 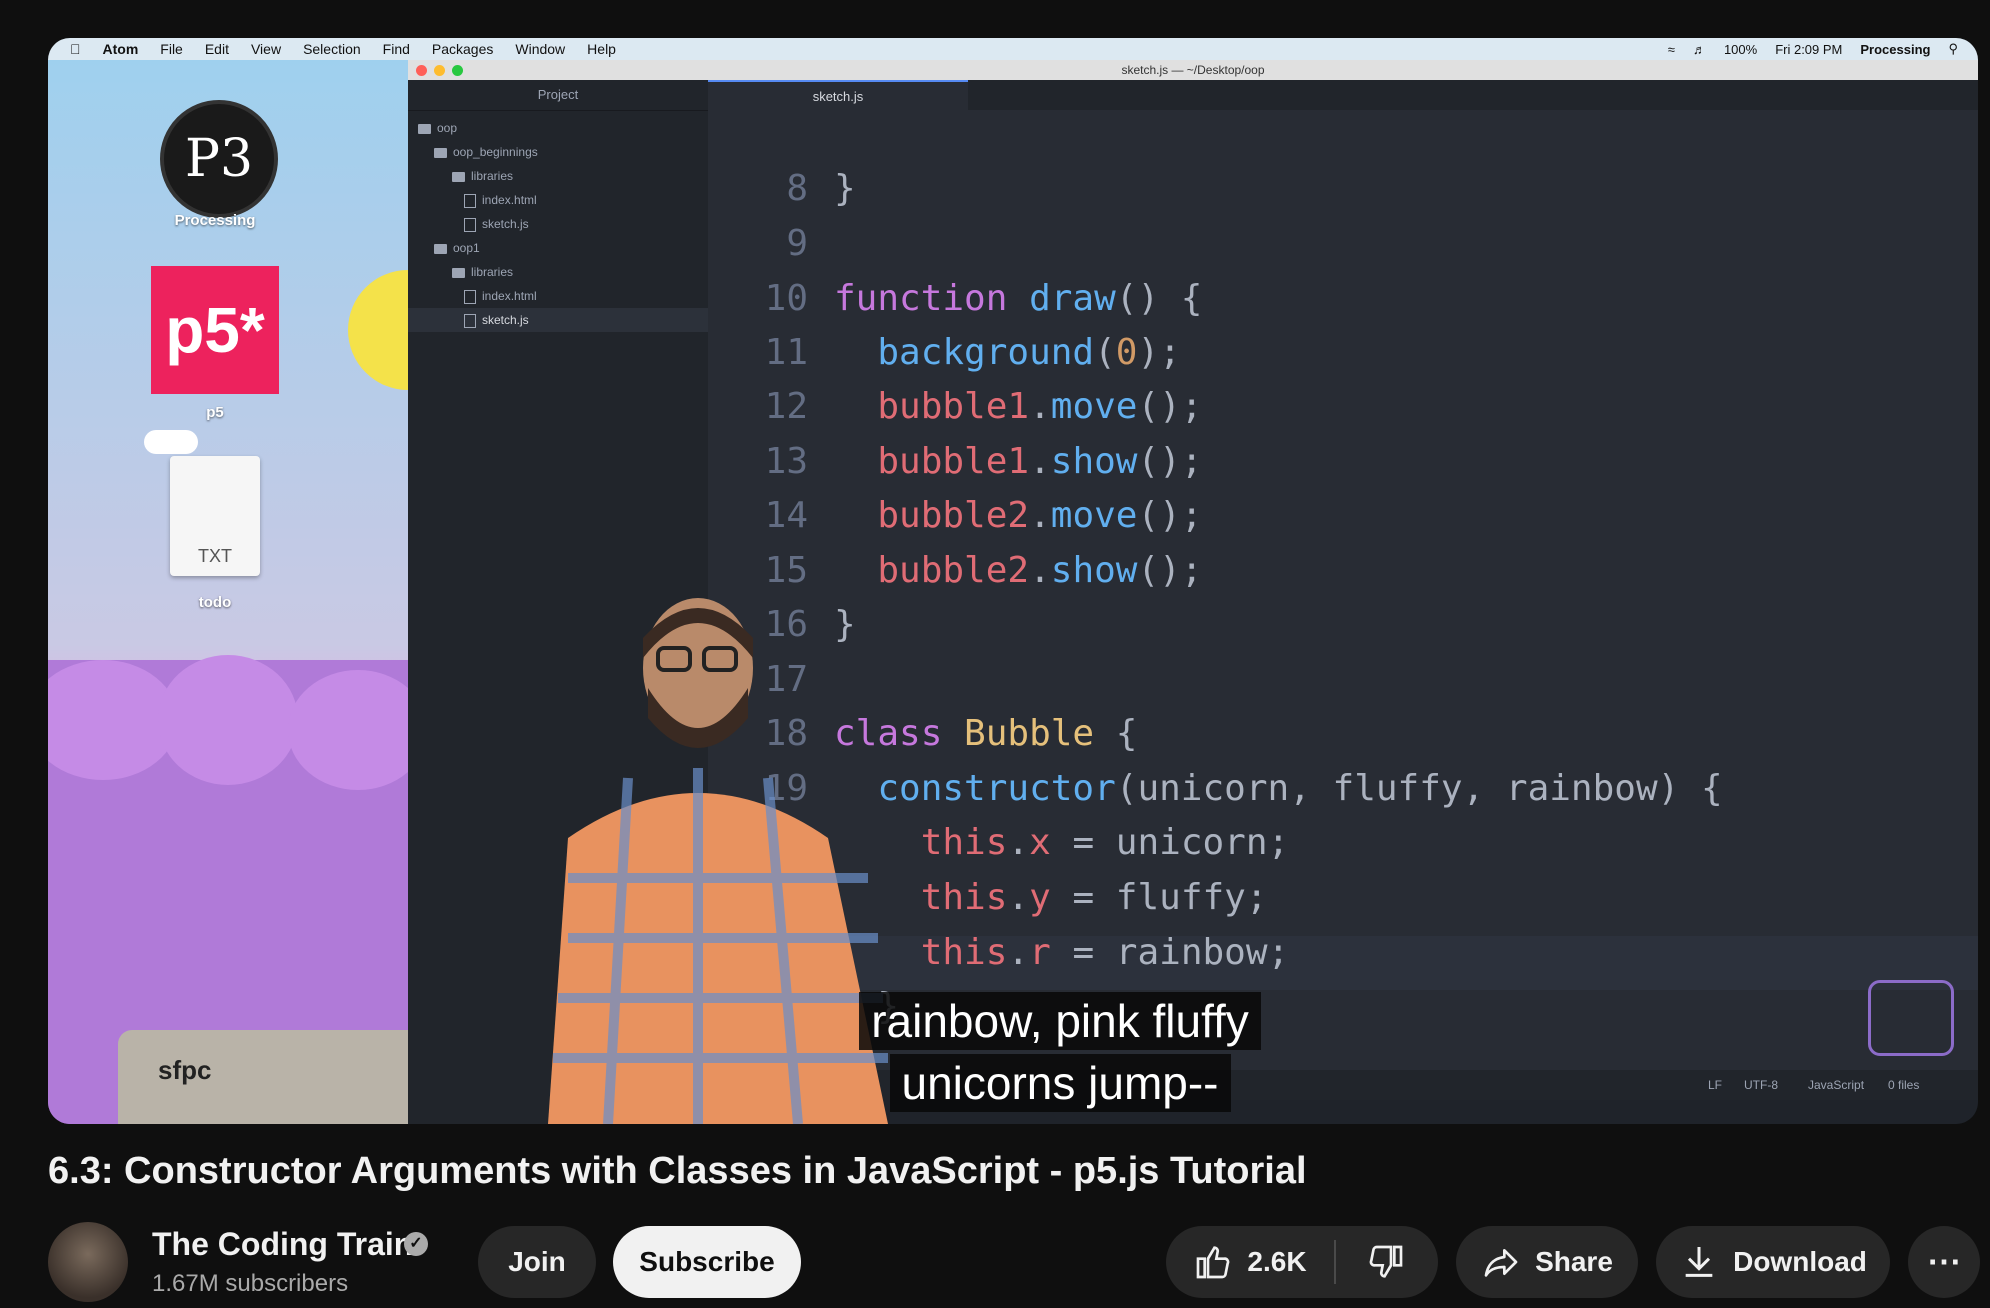 I want to click on grammar: JavaScript, so click(x=1836, y=1085).